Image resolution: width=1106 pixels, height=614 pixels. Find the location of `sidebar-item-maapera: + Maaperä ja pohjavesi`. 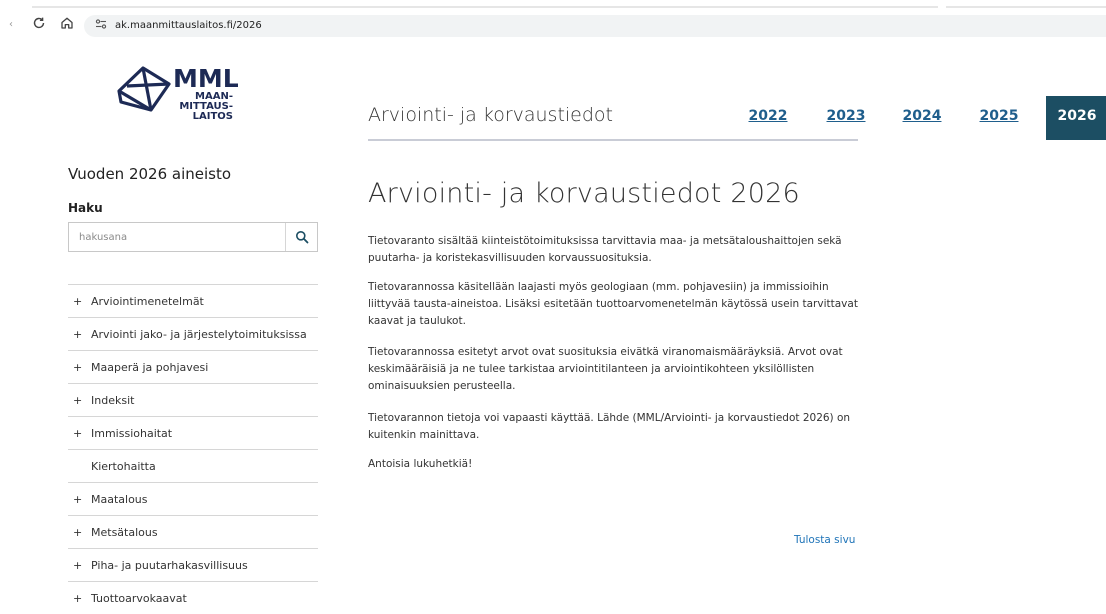

sidebar-item-maapera: + Maaperä ja pohjavesi is located at coordinates (193, 366).